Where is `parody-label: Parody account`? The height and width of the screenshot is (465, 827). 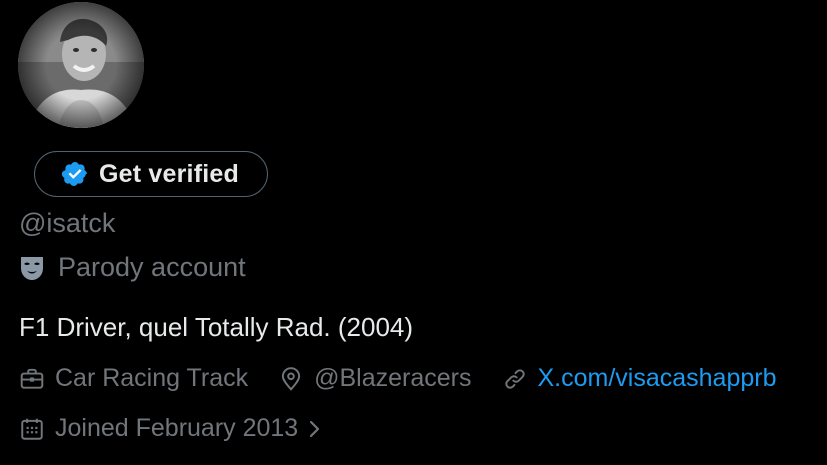 parody-label: Parody account is located at coordinates (152, 267).